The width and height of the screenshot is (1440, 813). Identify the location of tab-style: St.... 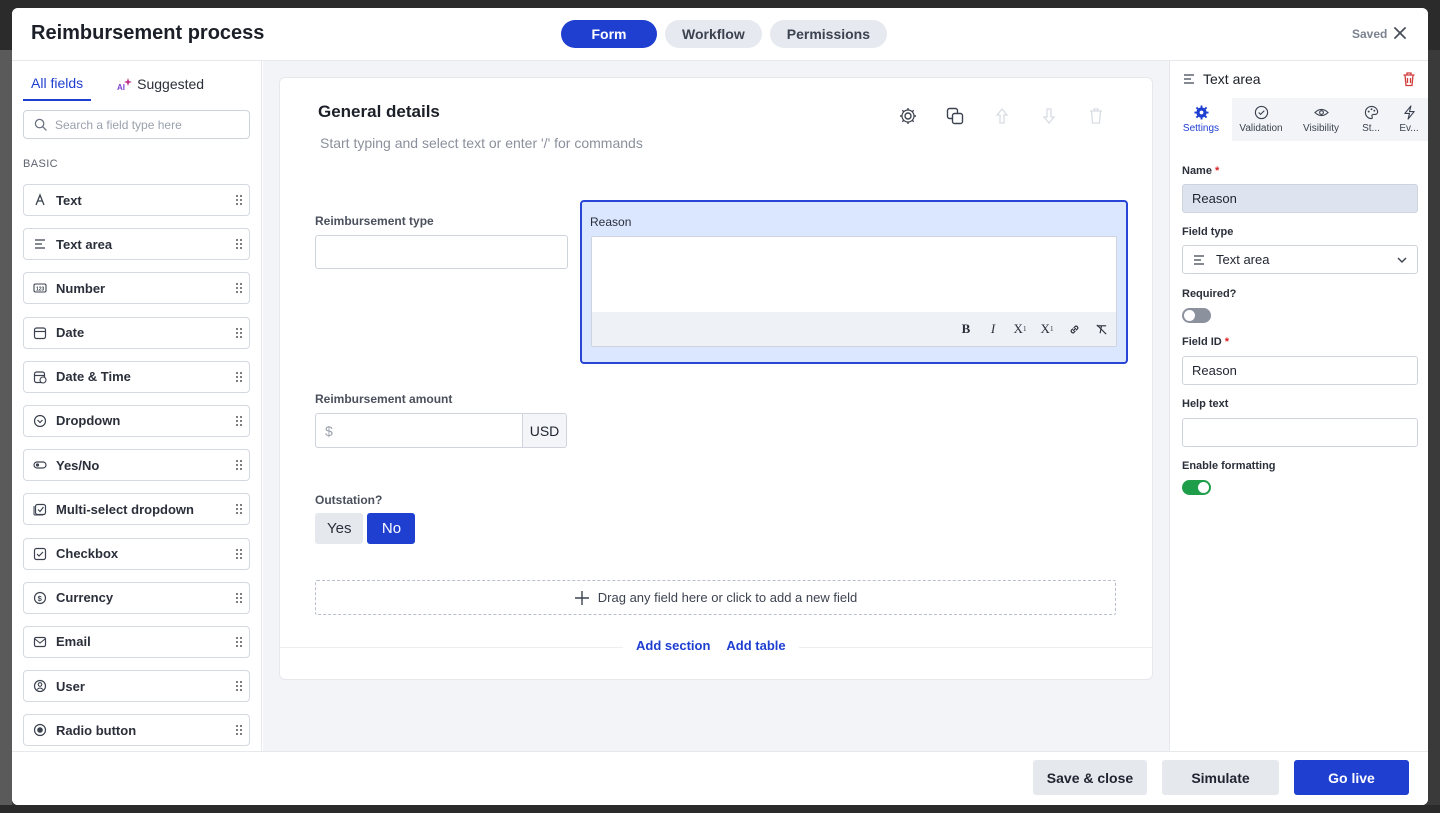
(1371, 119).